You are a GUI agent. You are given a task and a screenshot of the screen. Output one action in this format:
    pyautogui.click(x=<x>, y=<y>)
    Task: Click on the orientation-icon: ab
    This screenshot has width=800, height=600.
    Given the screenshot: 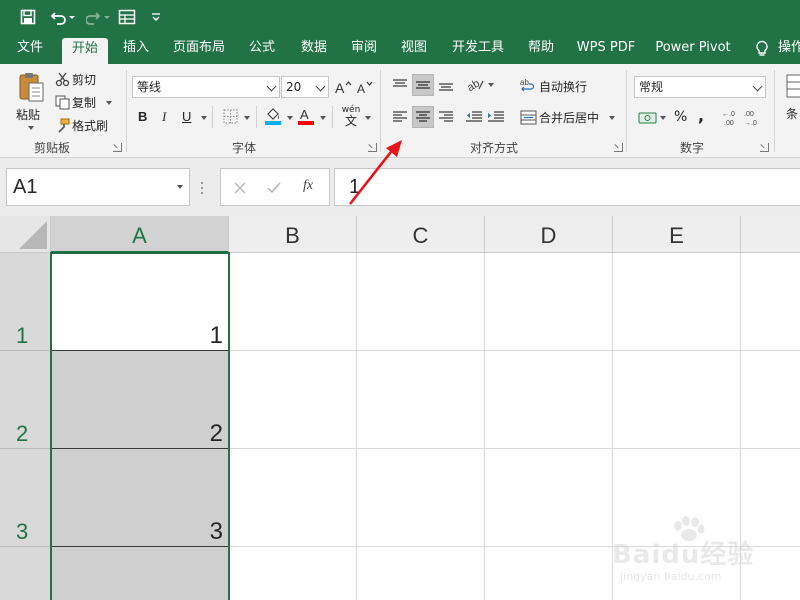 What is the action you would take?
    pyautogui.click(x=476, y=85)
    